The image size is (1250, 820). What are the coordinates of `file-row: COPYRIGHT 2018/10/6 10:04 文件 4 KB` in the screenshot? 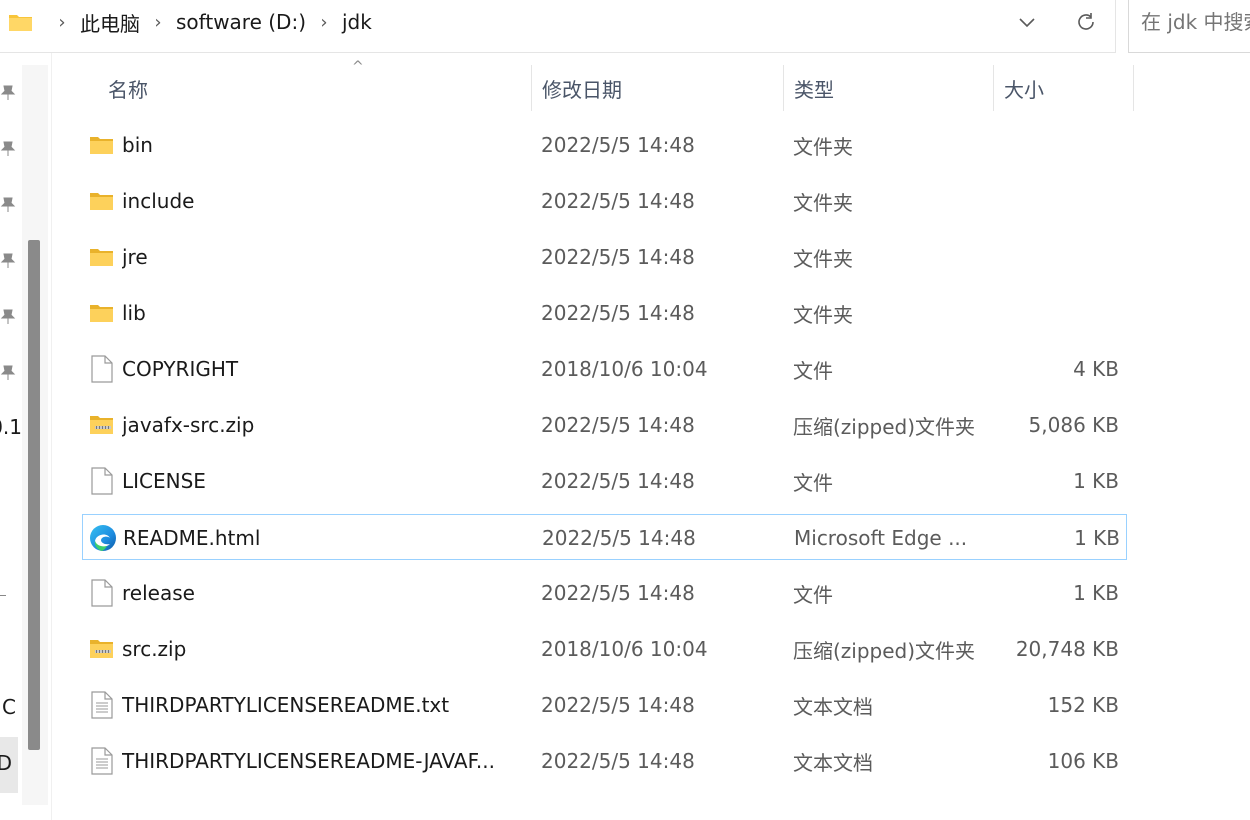 It's located at (604, 369).